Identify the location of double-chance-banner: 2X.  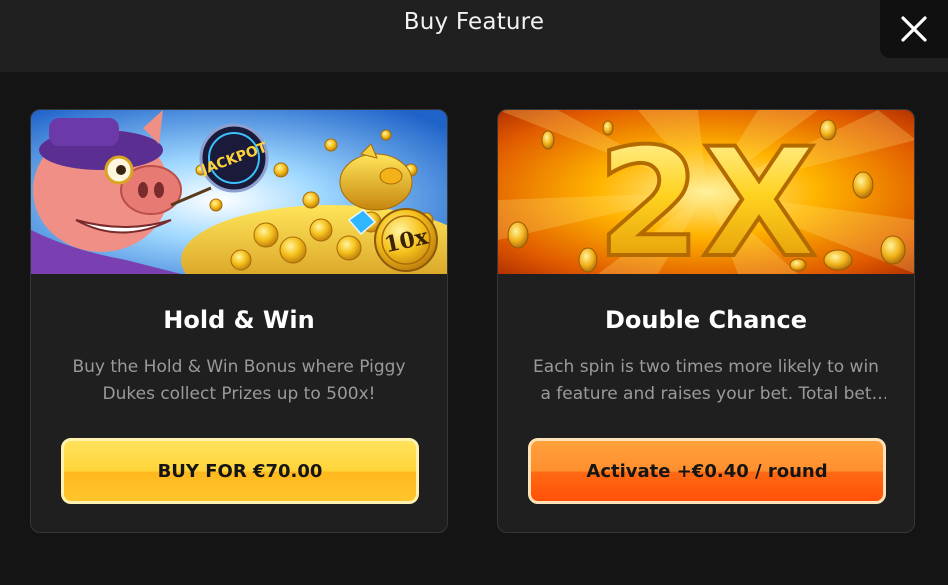
(706, 192).